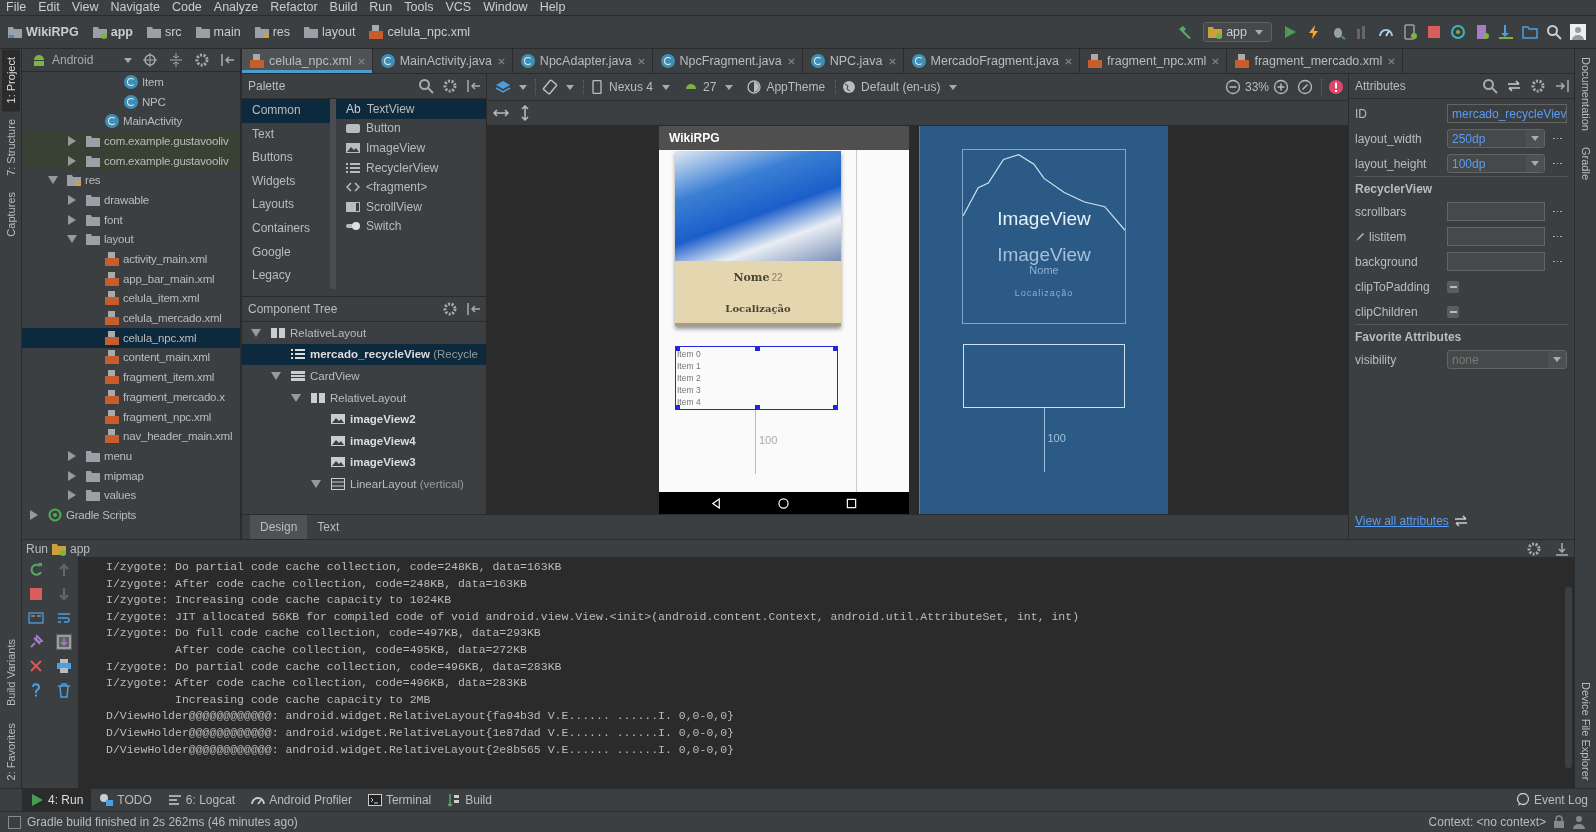 The width and height of the screenshot is (1596, 832). What do you see at coordinates (756, 378) in the screenshot?
I see `recycler-view-selection: Item 0 Item 1 Item 2 Item 3 Item 4` at bounding box center [756, 378].